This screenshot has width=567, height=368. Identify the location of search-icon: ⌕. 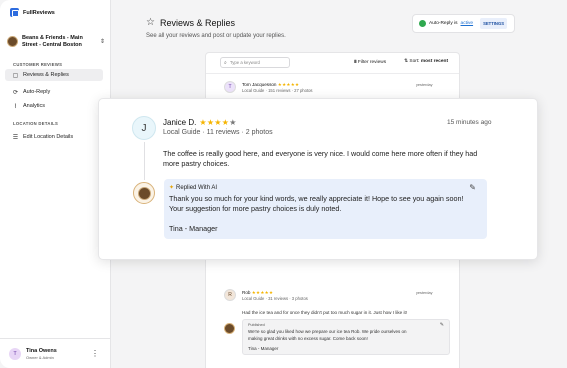
(225, 62).